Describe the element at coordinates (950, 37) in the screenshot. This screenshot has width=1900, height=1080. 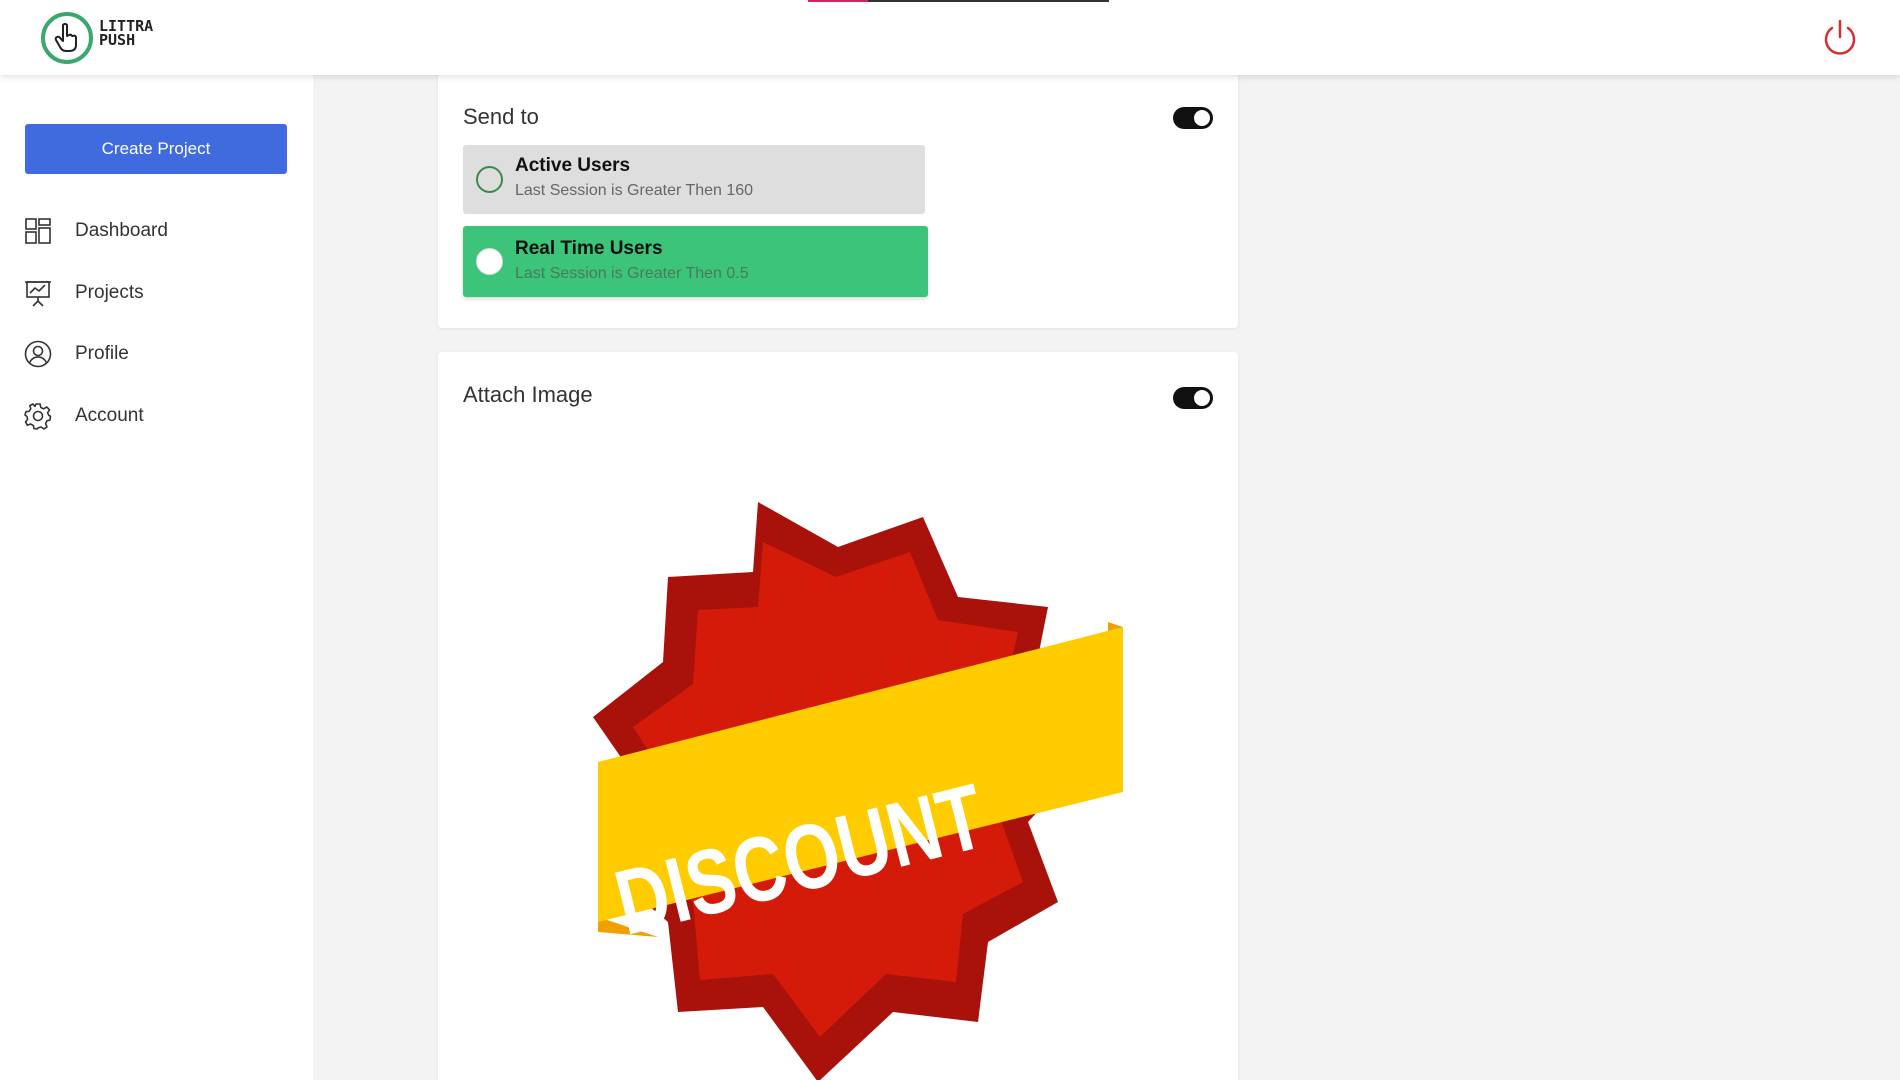
I see `top-header: LITTRA PUSH` at that location.